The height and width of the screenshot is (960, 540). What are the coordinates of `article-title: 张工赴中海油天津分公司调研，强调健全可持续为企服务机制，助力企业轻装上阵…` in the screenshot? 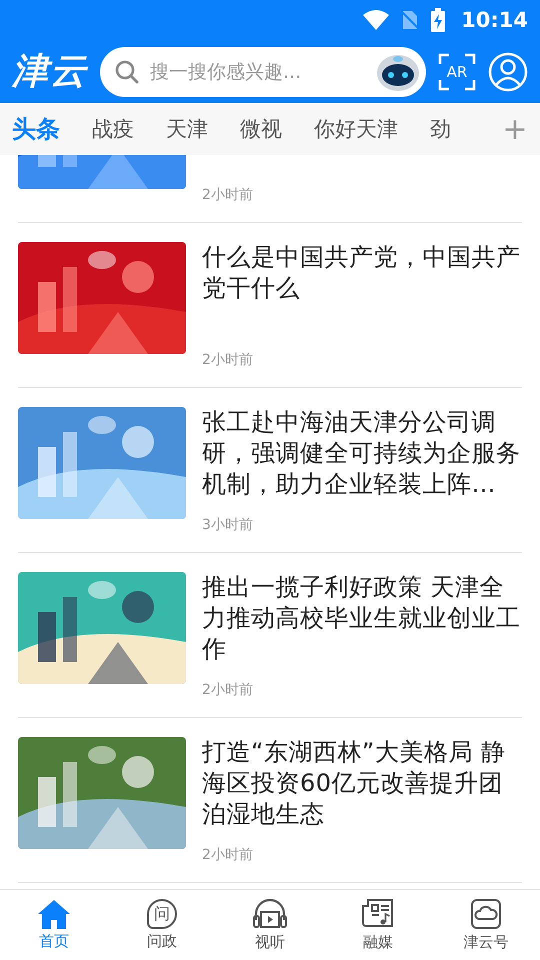 It's located at (362, 453).